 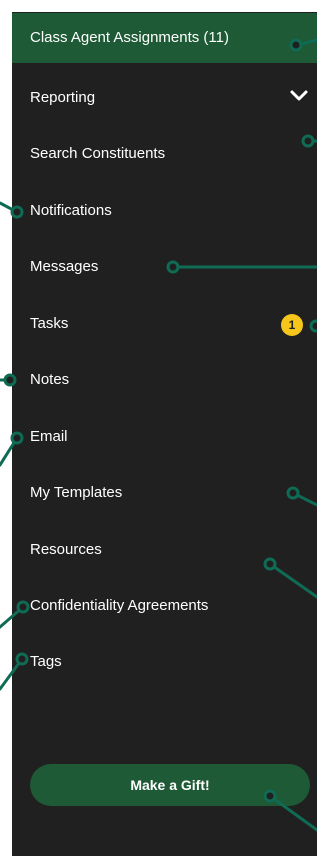 What do you see at coordinates (292, 325) in the screenshot?
I see `tasks-count-badge: 1` at bounding box center [292, 325].